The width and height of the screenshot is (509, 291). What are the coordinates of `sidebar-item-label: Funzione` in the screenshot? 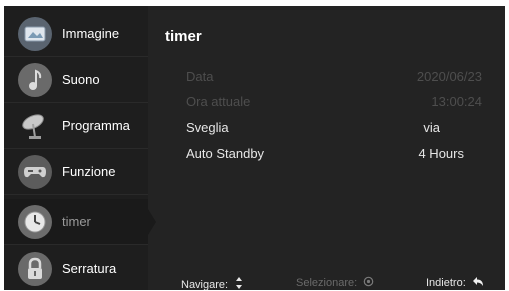 It's located at (89, 171).